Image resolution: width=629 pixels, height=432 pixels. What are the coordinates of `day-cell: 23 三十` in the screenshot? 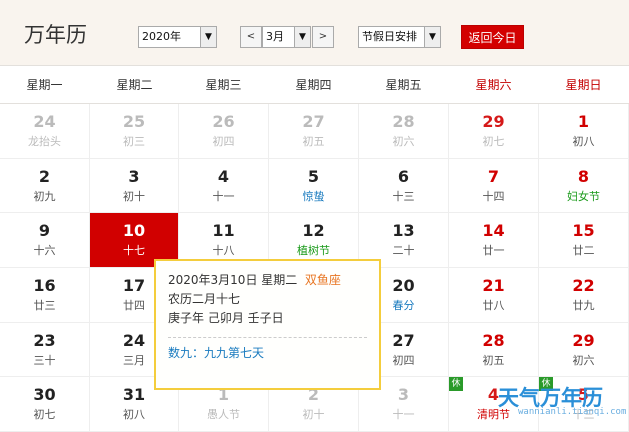 It's located at (45, 350).